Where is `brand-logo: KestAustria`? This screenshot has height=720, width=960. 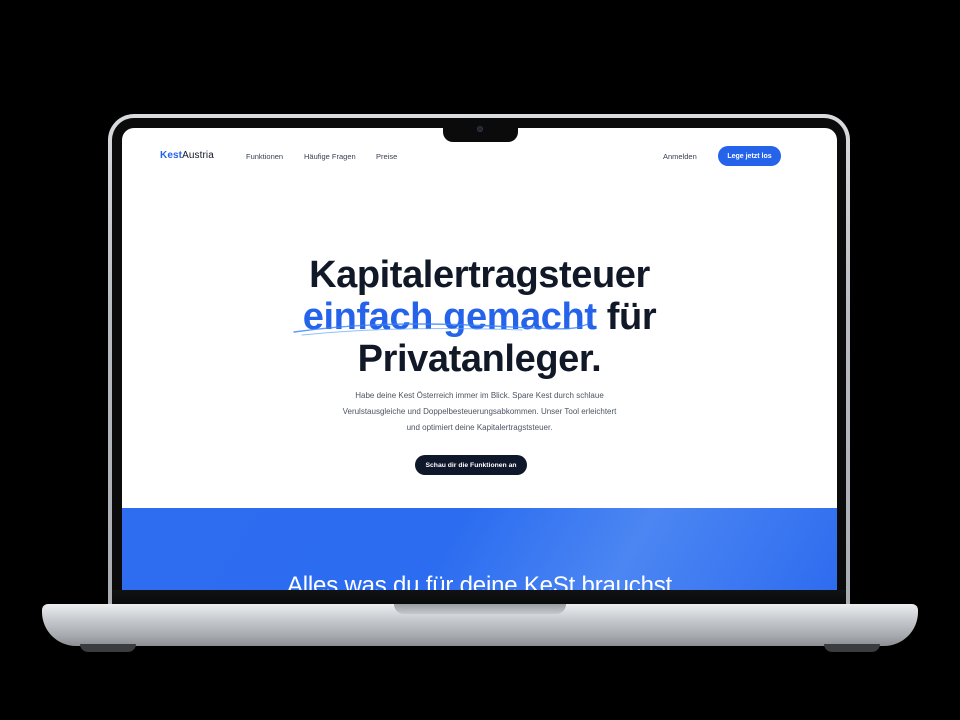
brand-logo: KestAustria is located at coordinates (187, 155).